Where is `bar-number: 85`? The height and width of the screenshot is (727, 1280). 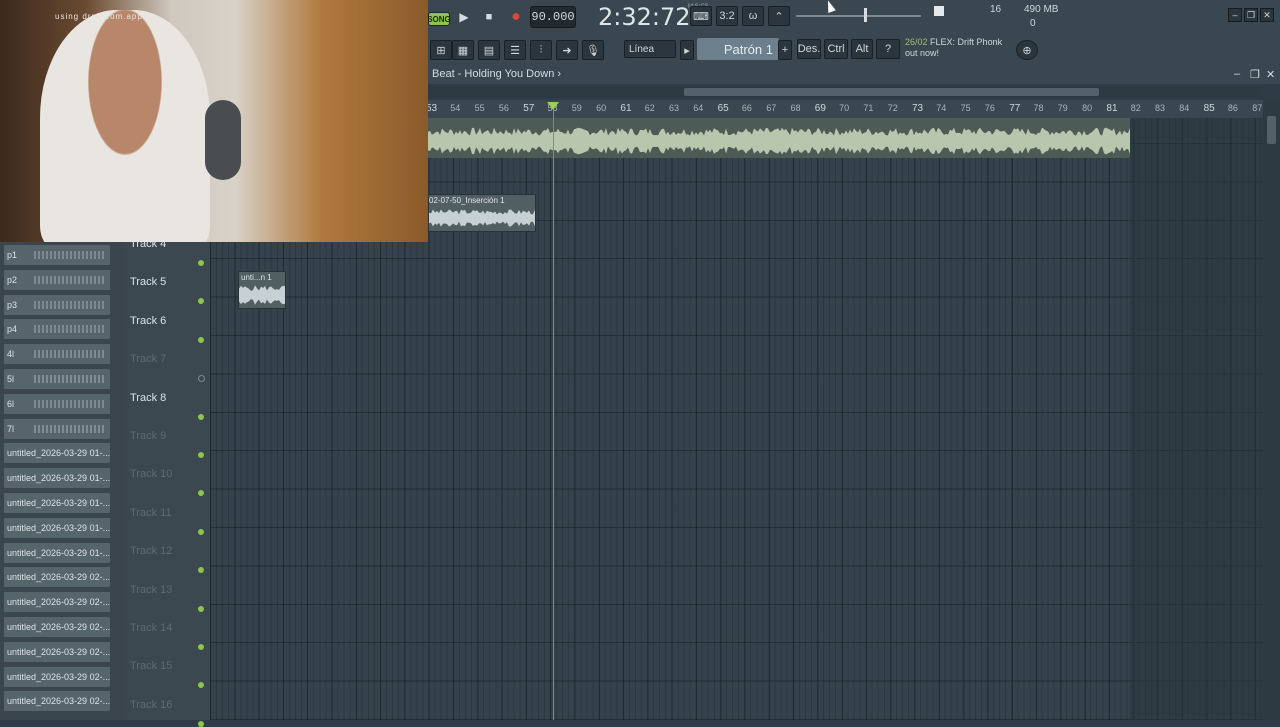
bar-number: 85 is located at coordinates (1209, 108).